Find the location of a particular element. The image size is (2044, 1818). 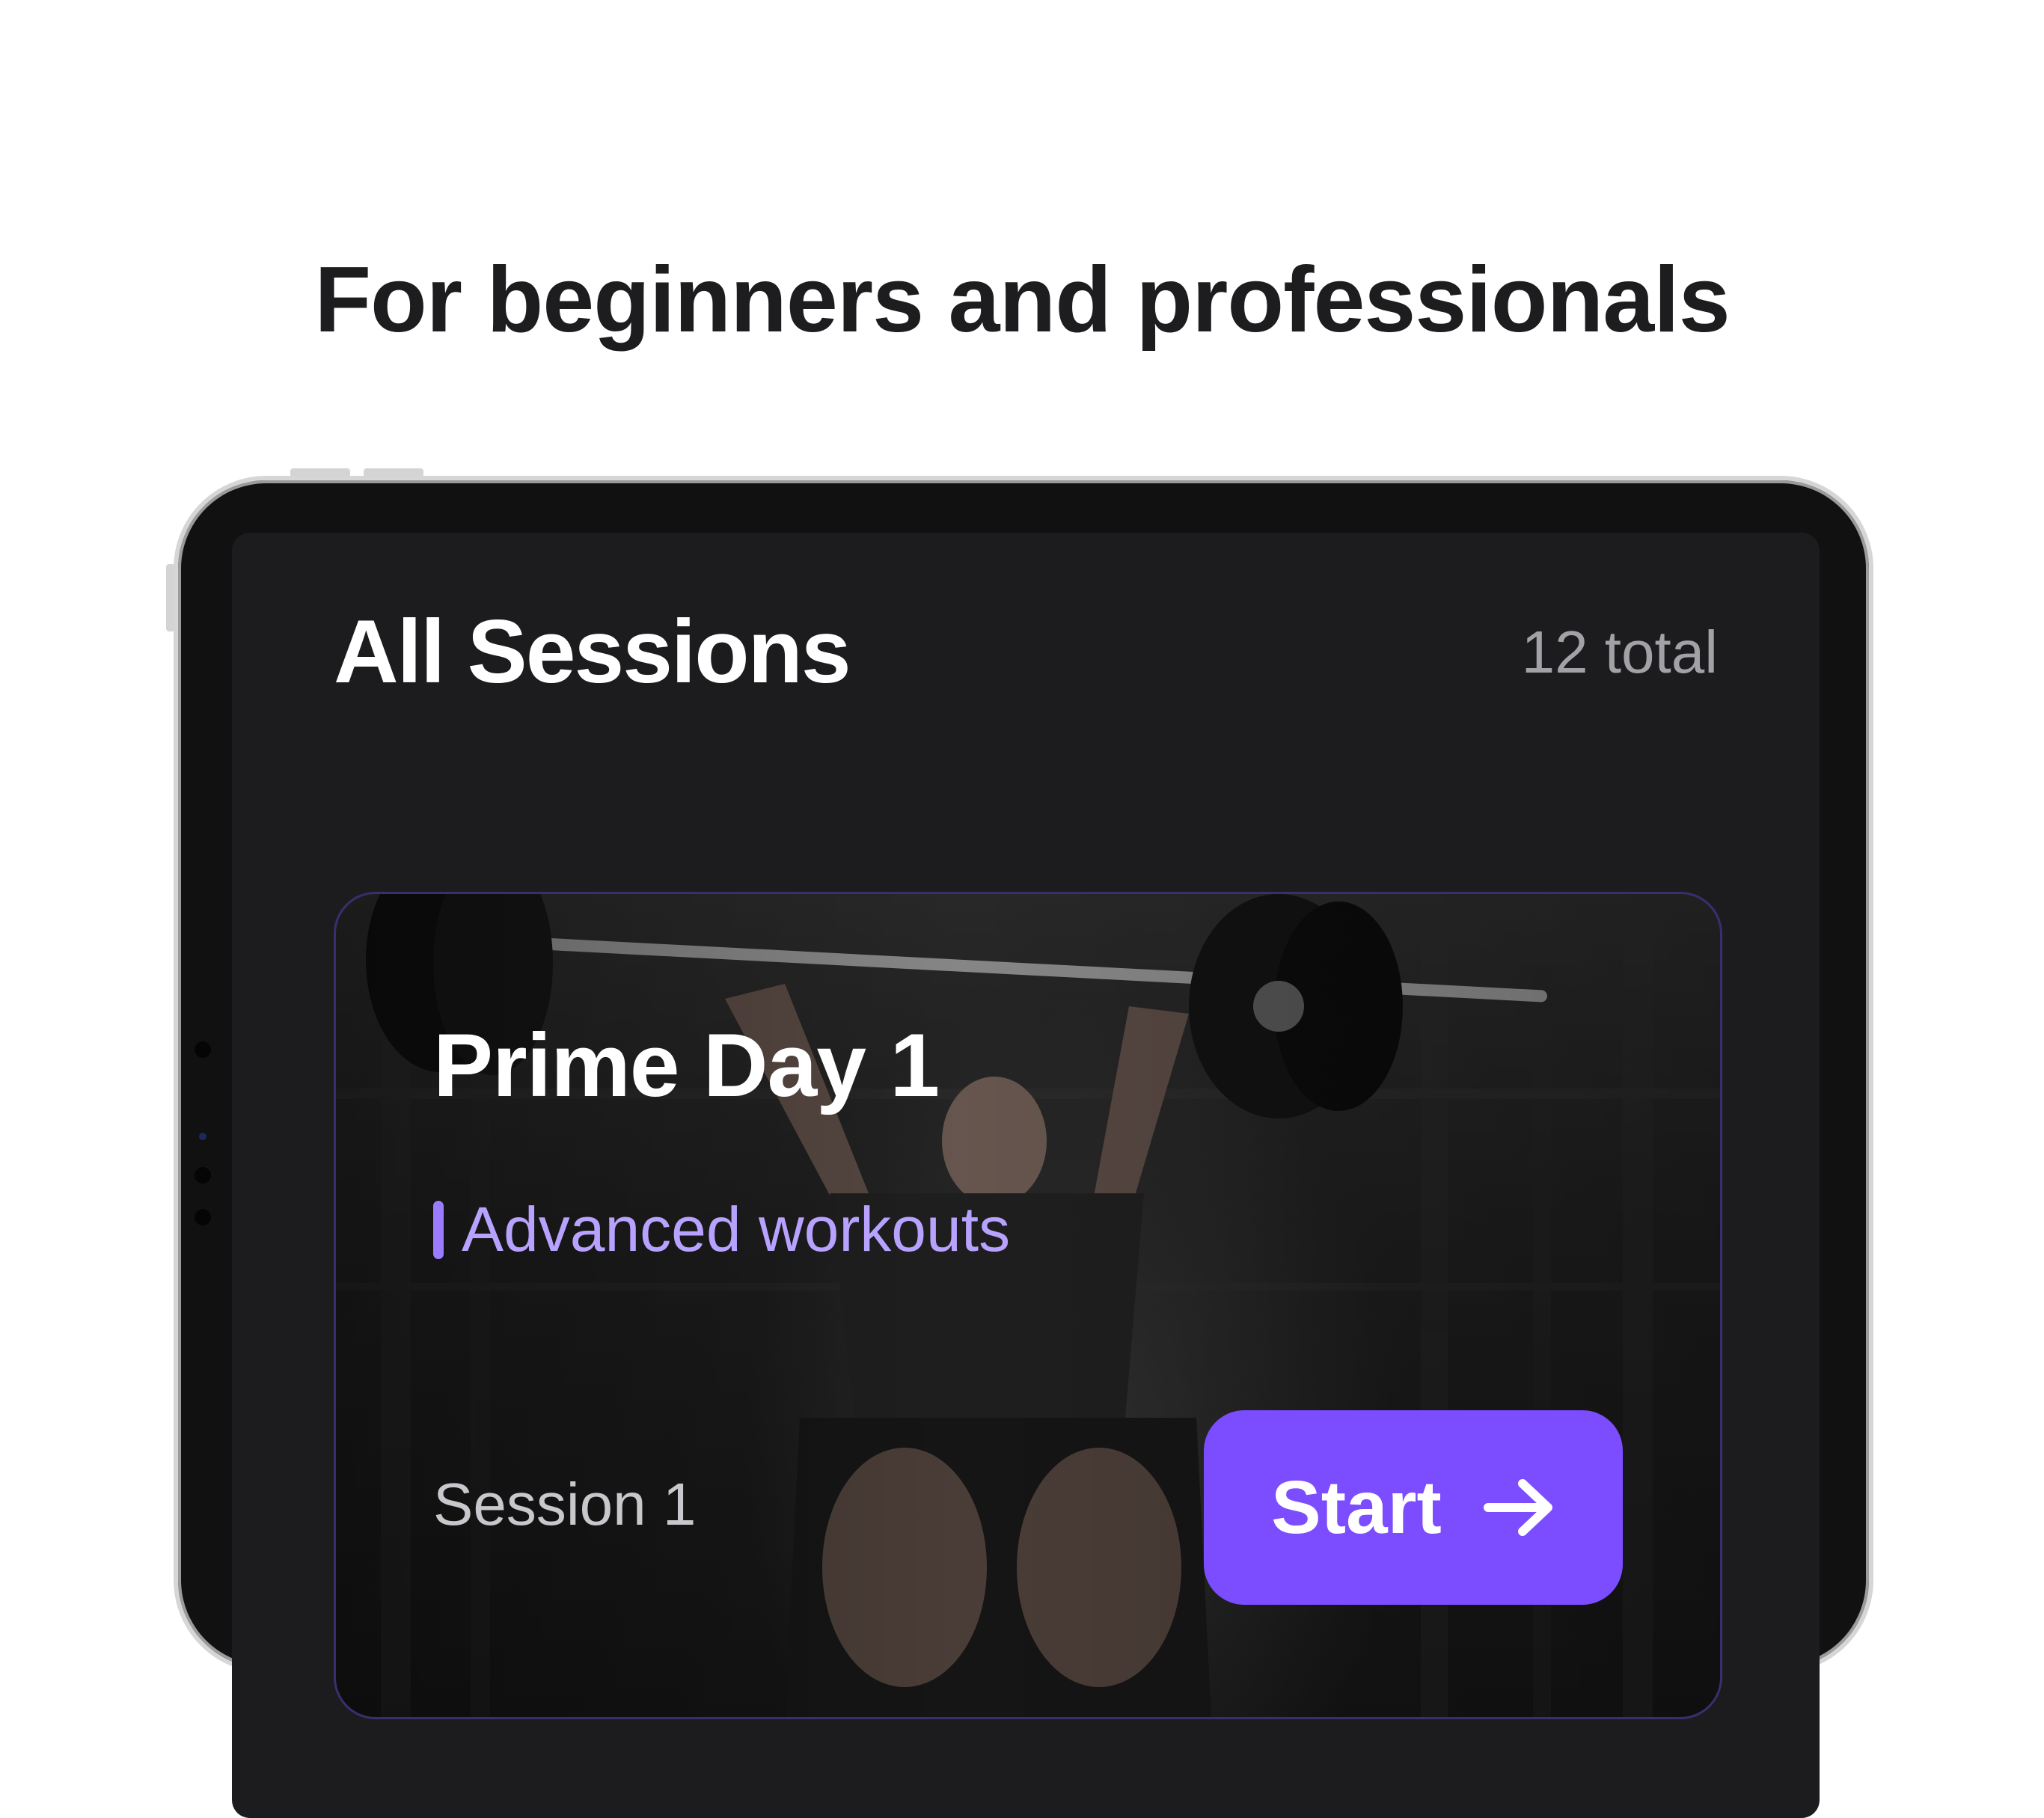

session-level: Advanced workouts is located at coordinates (721, 1229).